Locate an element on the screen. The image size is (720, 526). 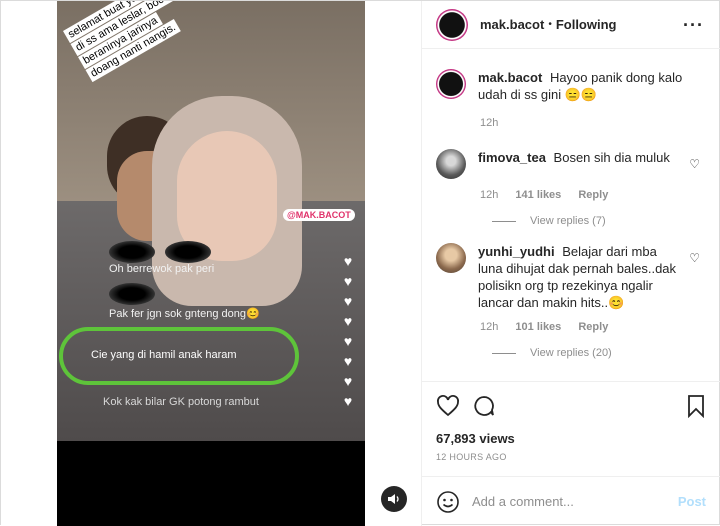
caption-username: mak.bacot is located at coordinates (510, 77).